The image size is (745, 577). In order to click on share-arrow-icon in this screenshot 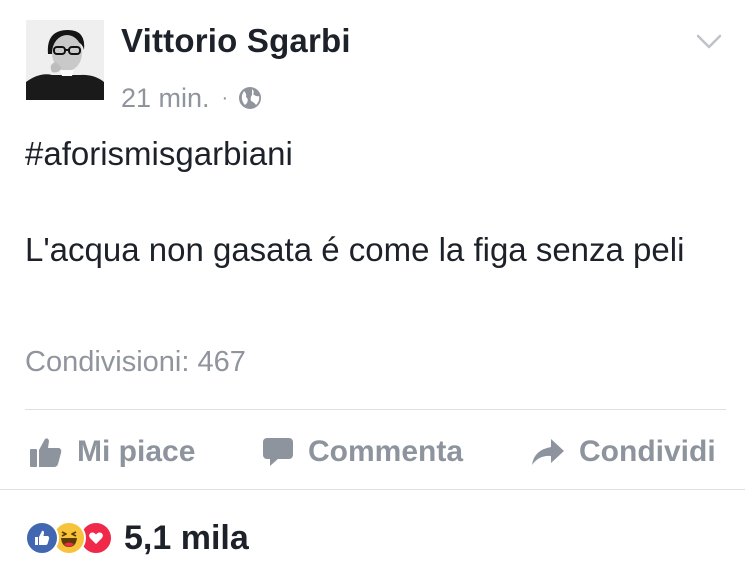, I will do `click(548, 452)`.